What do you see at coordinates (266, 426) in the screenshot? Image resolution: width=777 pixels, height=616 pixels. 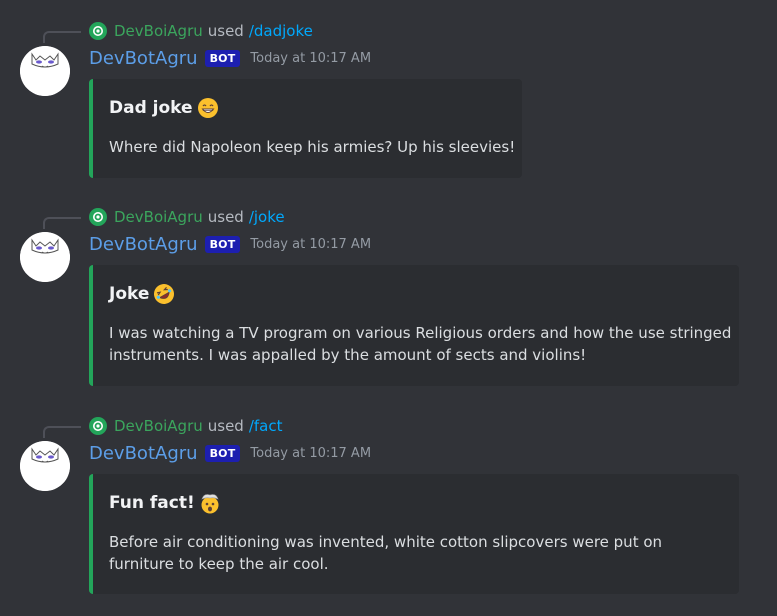 I see `command-name: /fact` at bounding box center [266, 426].